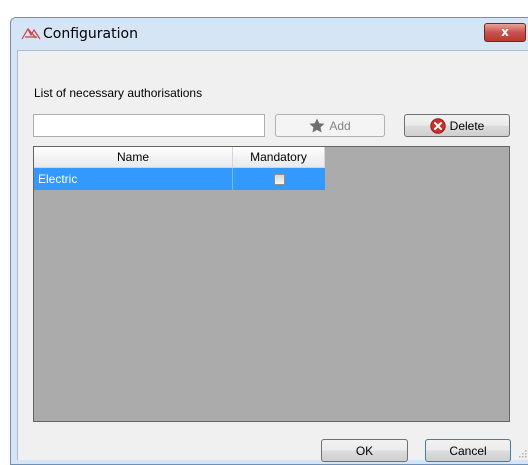  What do you see at coordinates (133, 179) in the screenshot?
I see `cell-name: Electric` at bounding box center [133, 179].